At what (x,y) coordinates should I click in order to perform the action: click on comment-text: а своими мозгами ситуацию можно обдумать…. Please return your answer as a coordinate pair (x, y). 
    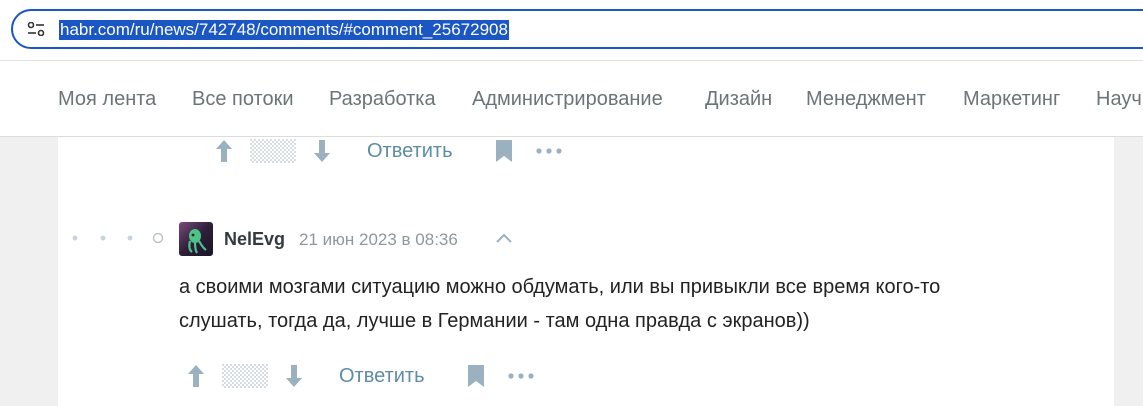
    Looking at the image, I should click on (639, 304).